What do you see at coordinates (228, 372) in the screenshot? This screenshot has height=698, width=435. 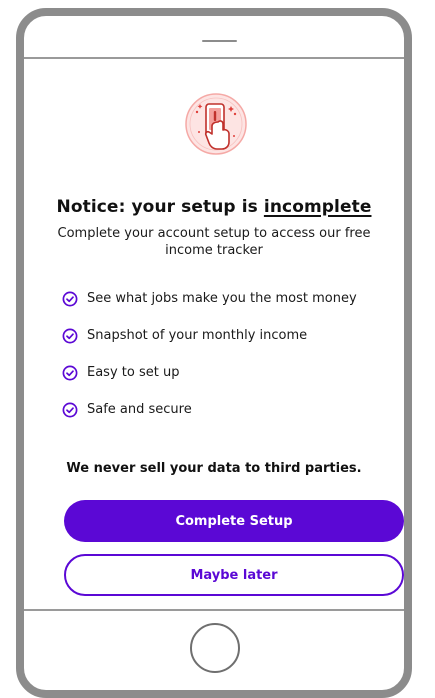 I see `benefit-item: Easy to set up` at bounding box center [228, 372].